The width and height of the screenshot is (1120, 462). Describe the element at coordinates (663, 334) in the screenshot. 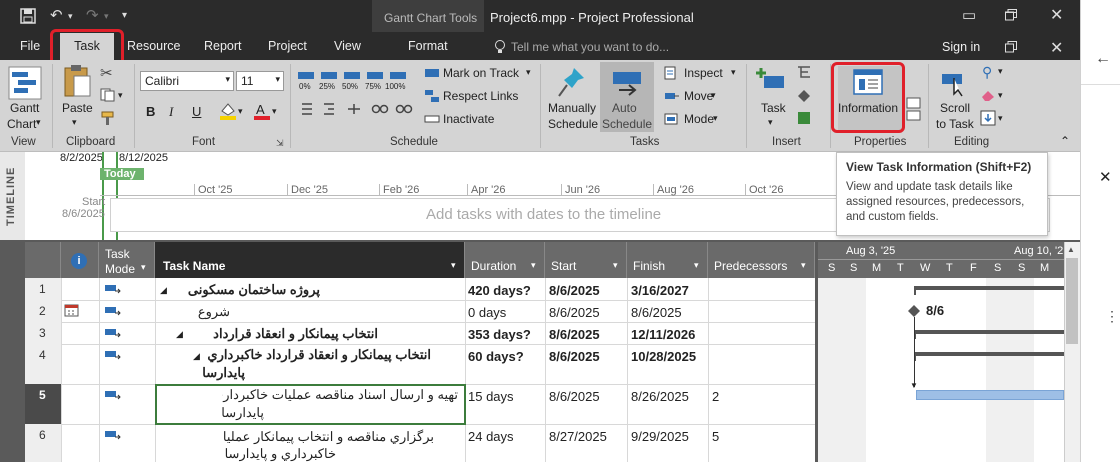

I see `finish-cell: 12/11/2026` at that location.